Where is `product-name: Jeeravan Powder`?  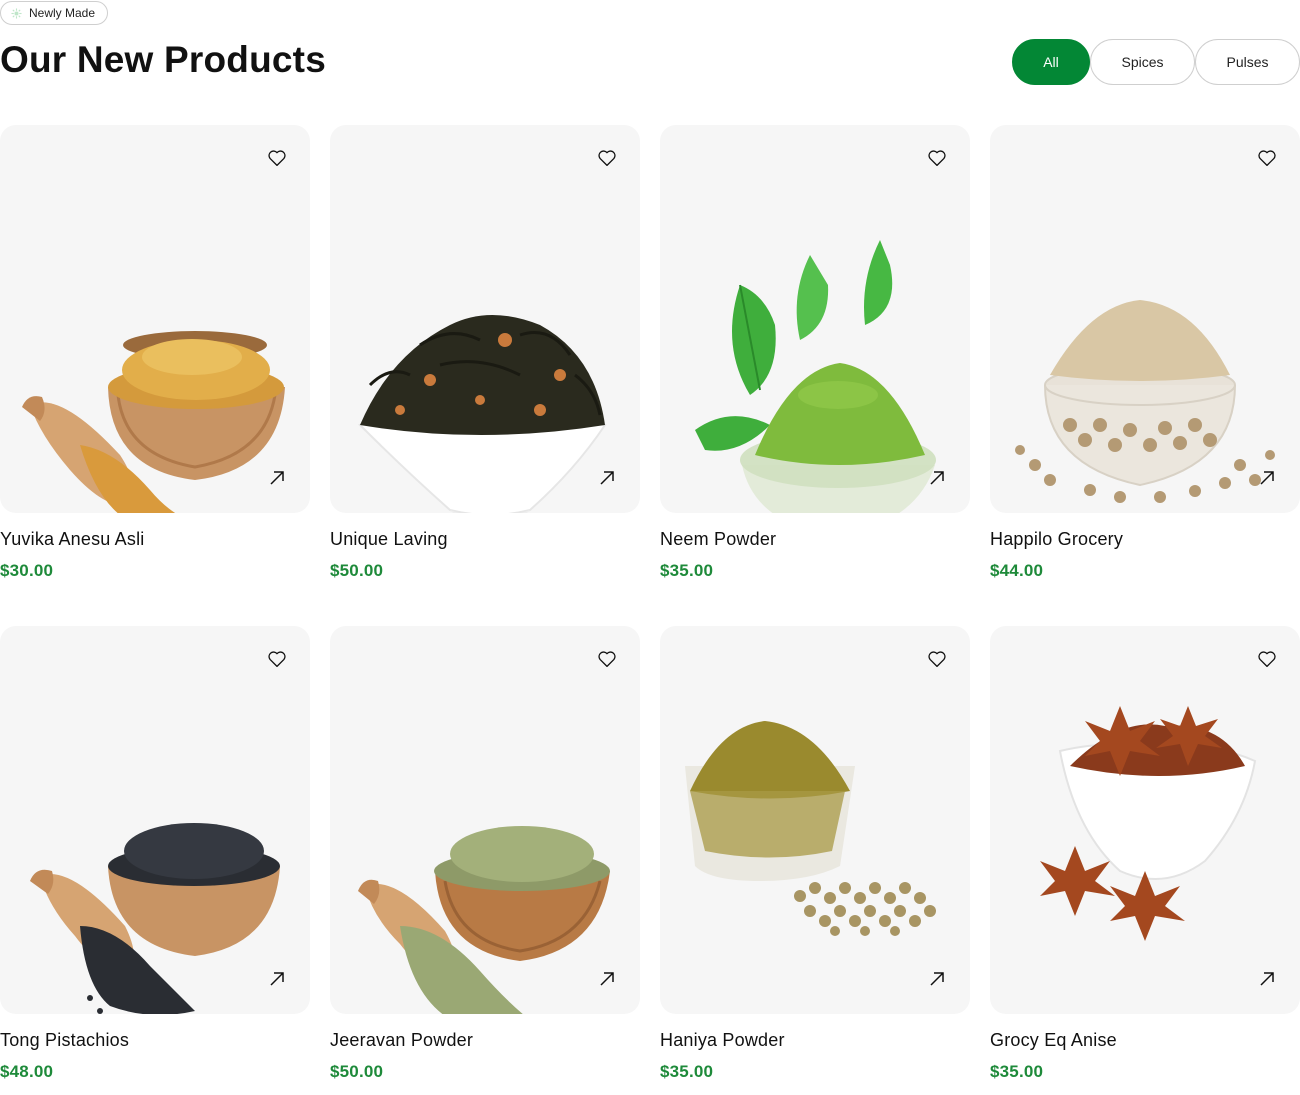 product-name: Jeeravan Powder is located at coordinates (401, 1040).